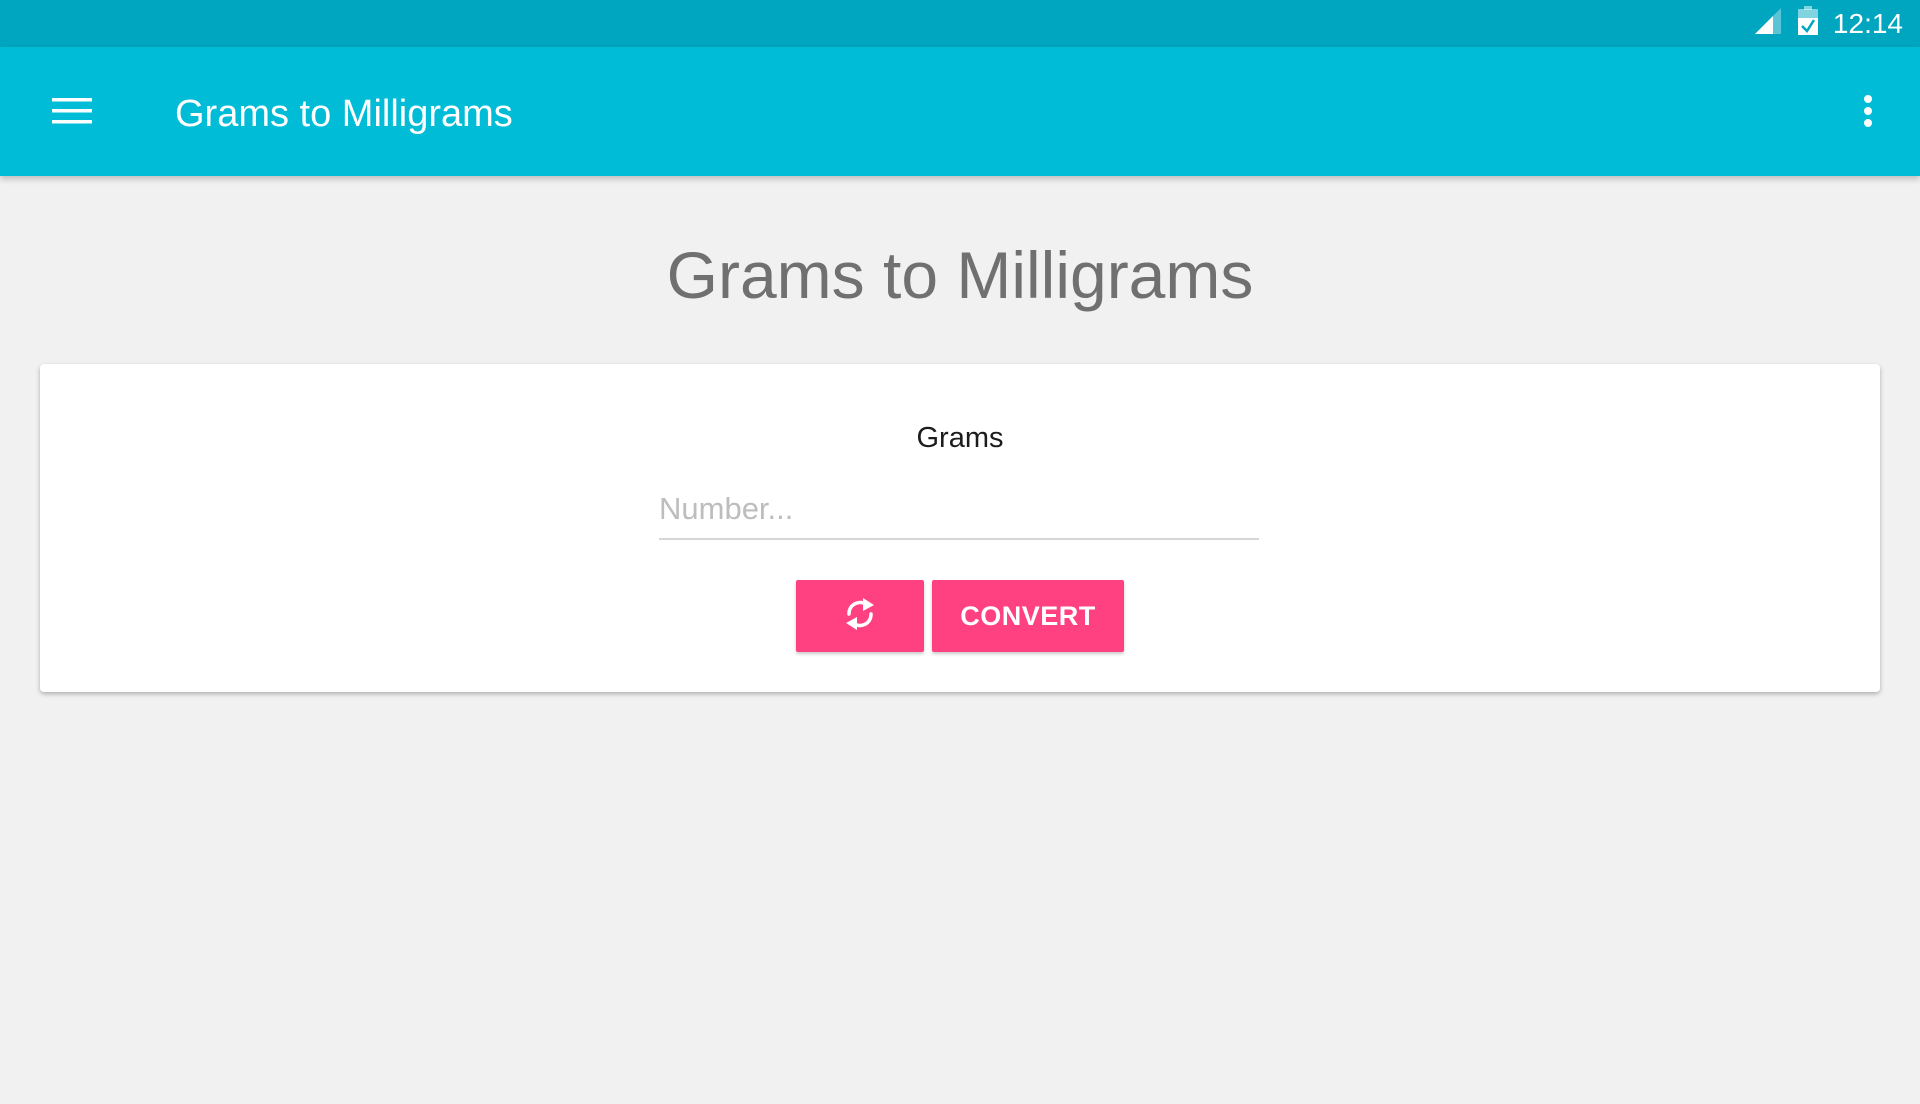  What do you see at coordinates (960, 275) in the screenshot?
I see `page-heading: Grams to Milligrams` at bounding box center [960, 275].